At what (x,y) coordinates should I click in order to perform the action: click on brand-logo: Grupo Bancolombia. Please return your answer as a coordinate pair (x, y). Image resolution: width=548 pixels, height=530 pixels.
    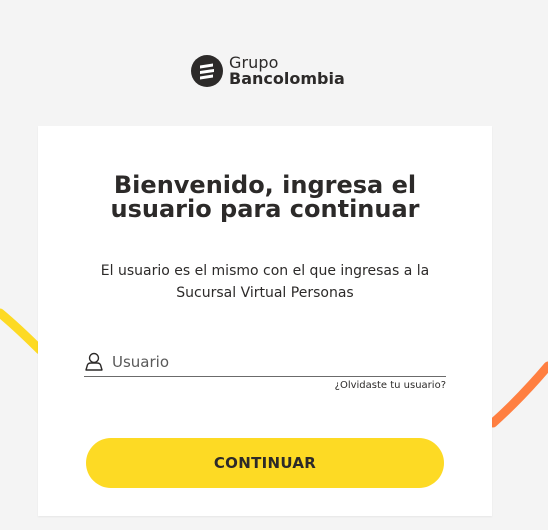
    Looking at the image, I should click on (268, 71).